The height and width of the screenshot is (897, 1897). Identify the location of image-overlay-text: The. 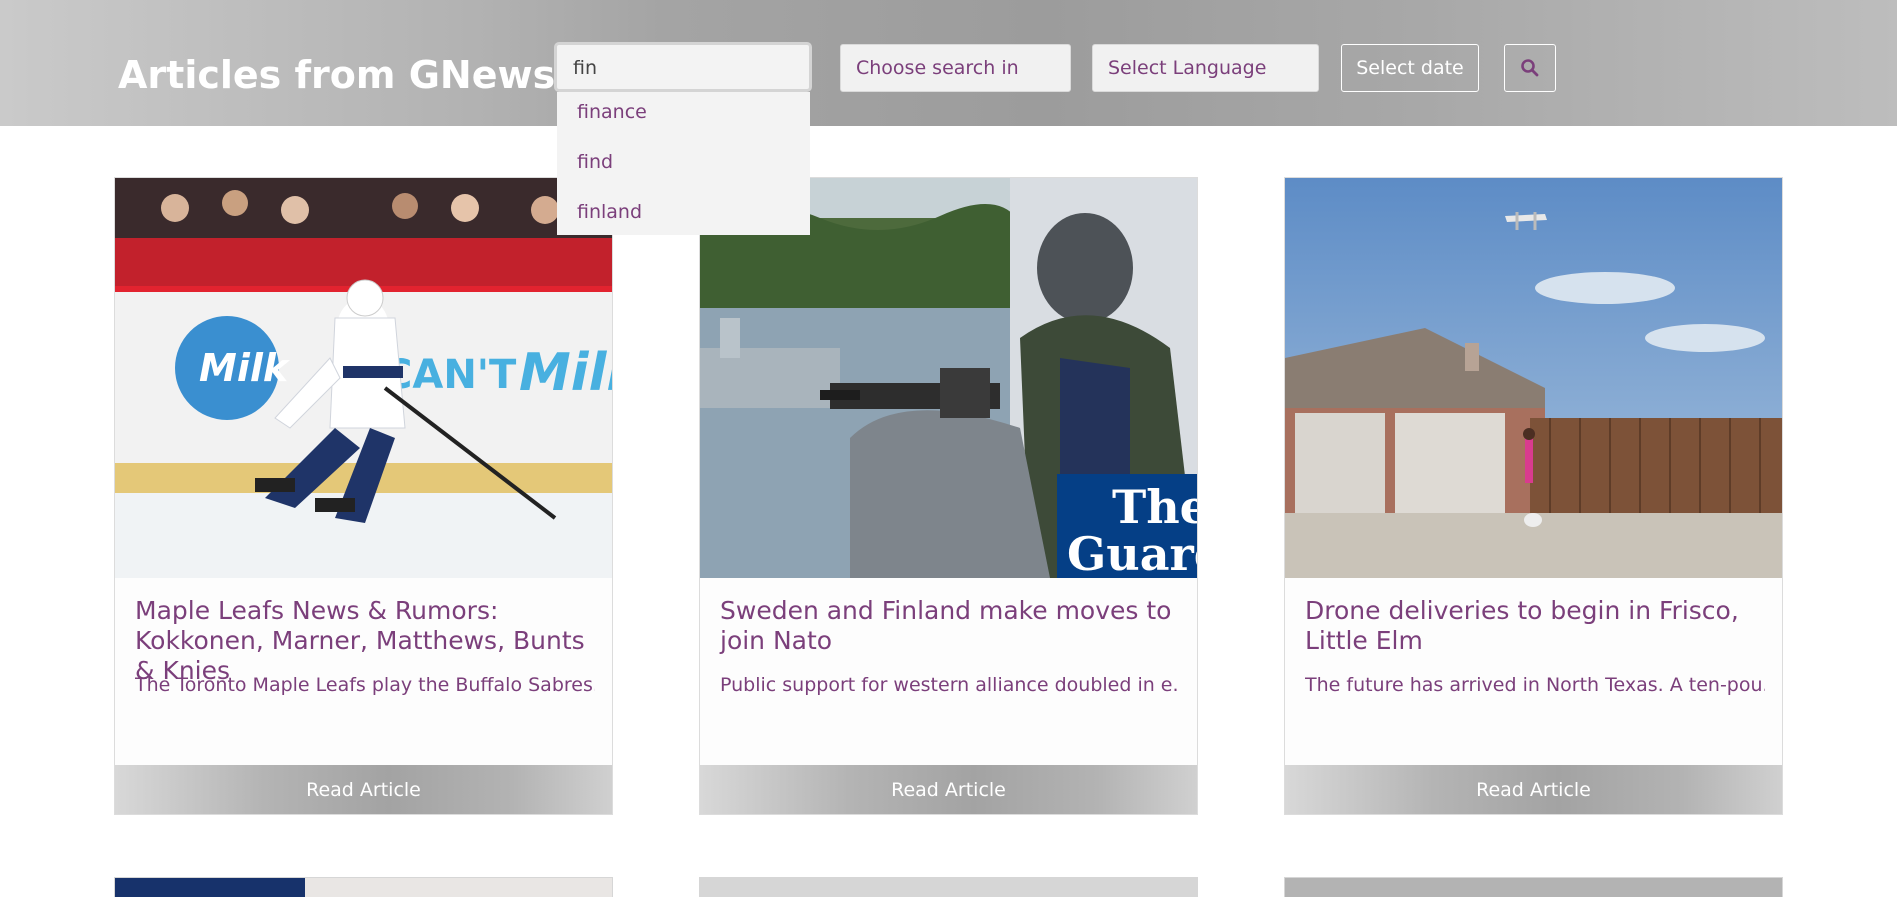
(1154, 507).